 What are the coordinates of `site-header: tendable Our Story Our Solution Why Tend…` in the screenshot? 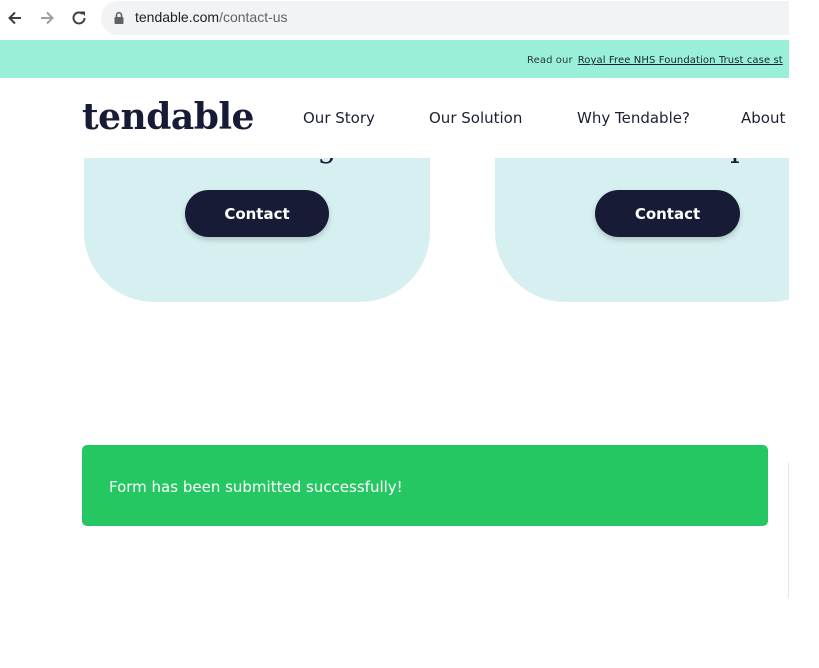 It's located at (394, 118).